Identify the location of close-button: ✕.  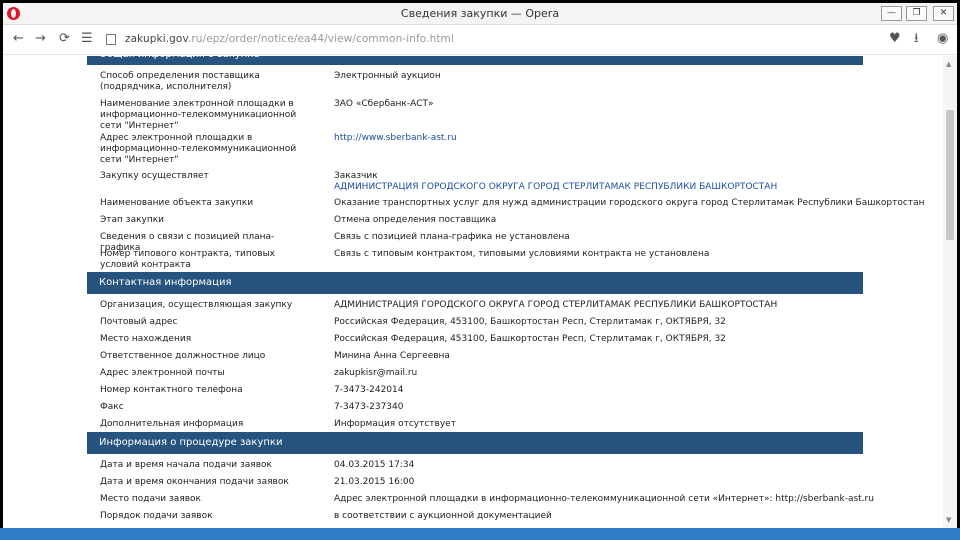
(943, 13).